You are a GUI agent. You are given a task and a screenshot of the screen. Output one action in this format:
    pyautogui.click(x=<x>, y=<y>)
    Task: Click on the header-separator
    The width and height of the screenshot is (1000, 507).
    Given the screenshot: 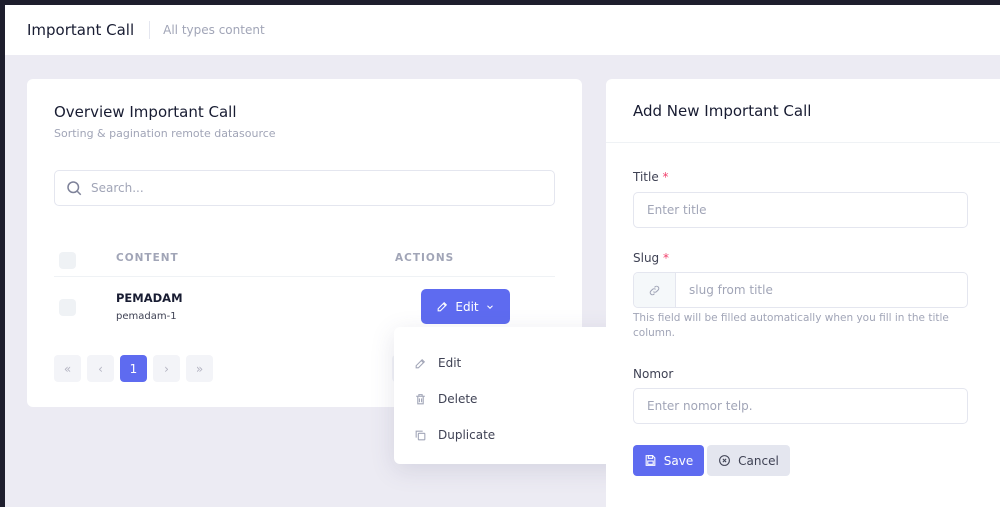 What is the action you would take?
    pyautogui.click(x=150, y=30)
    